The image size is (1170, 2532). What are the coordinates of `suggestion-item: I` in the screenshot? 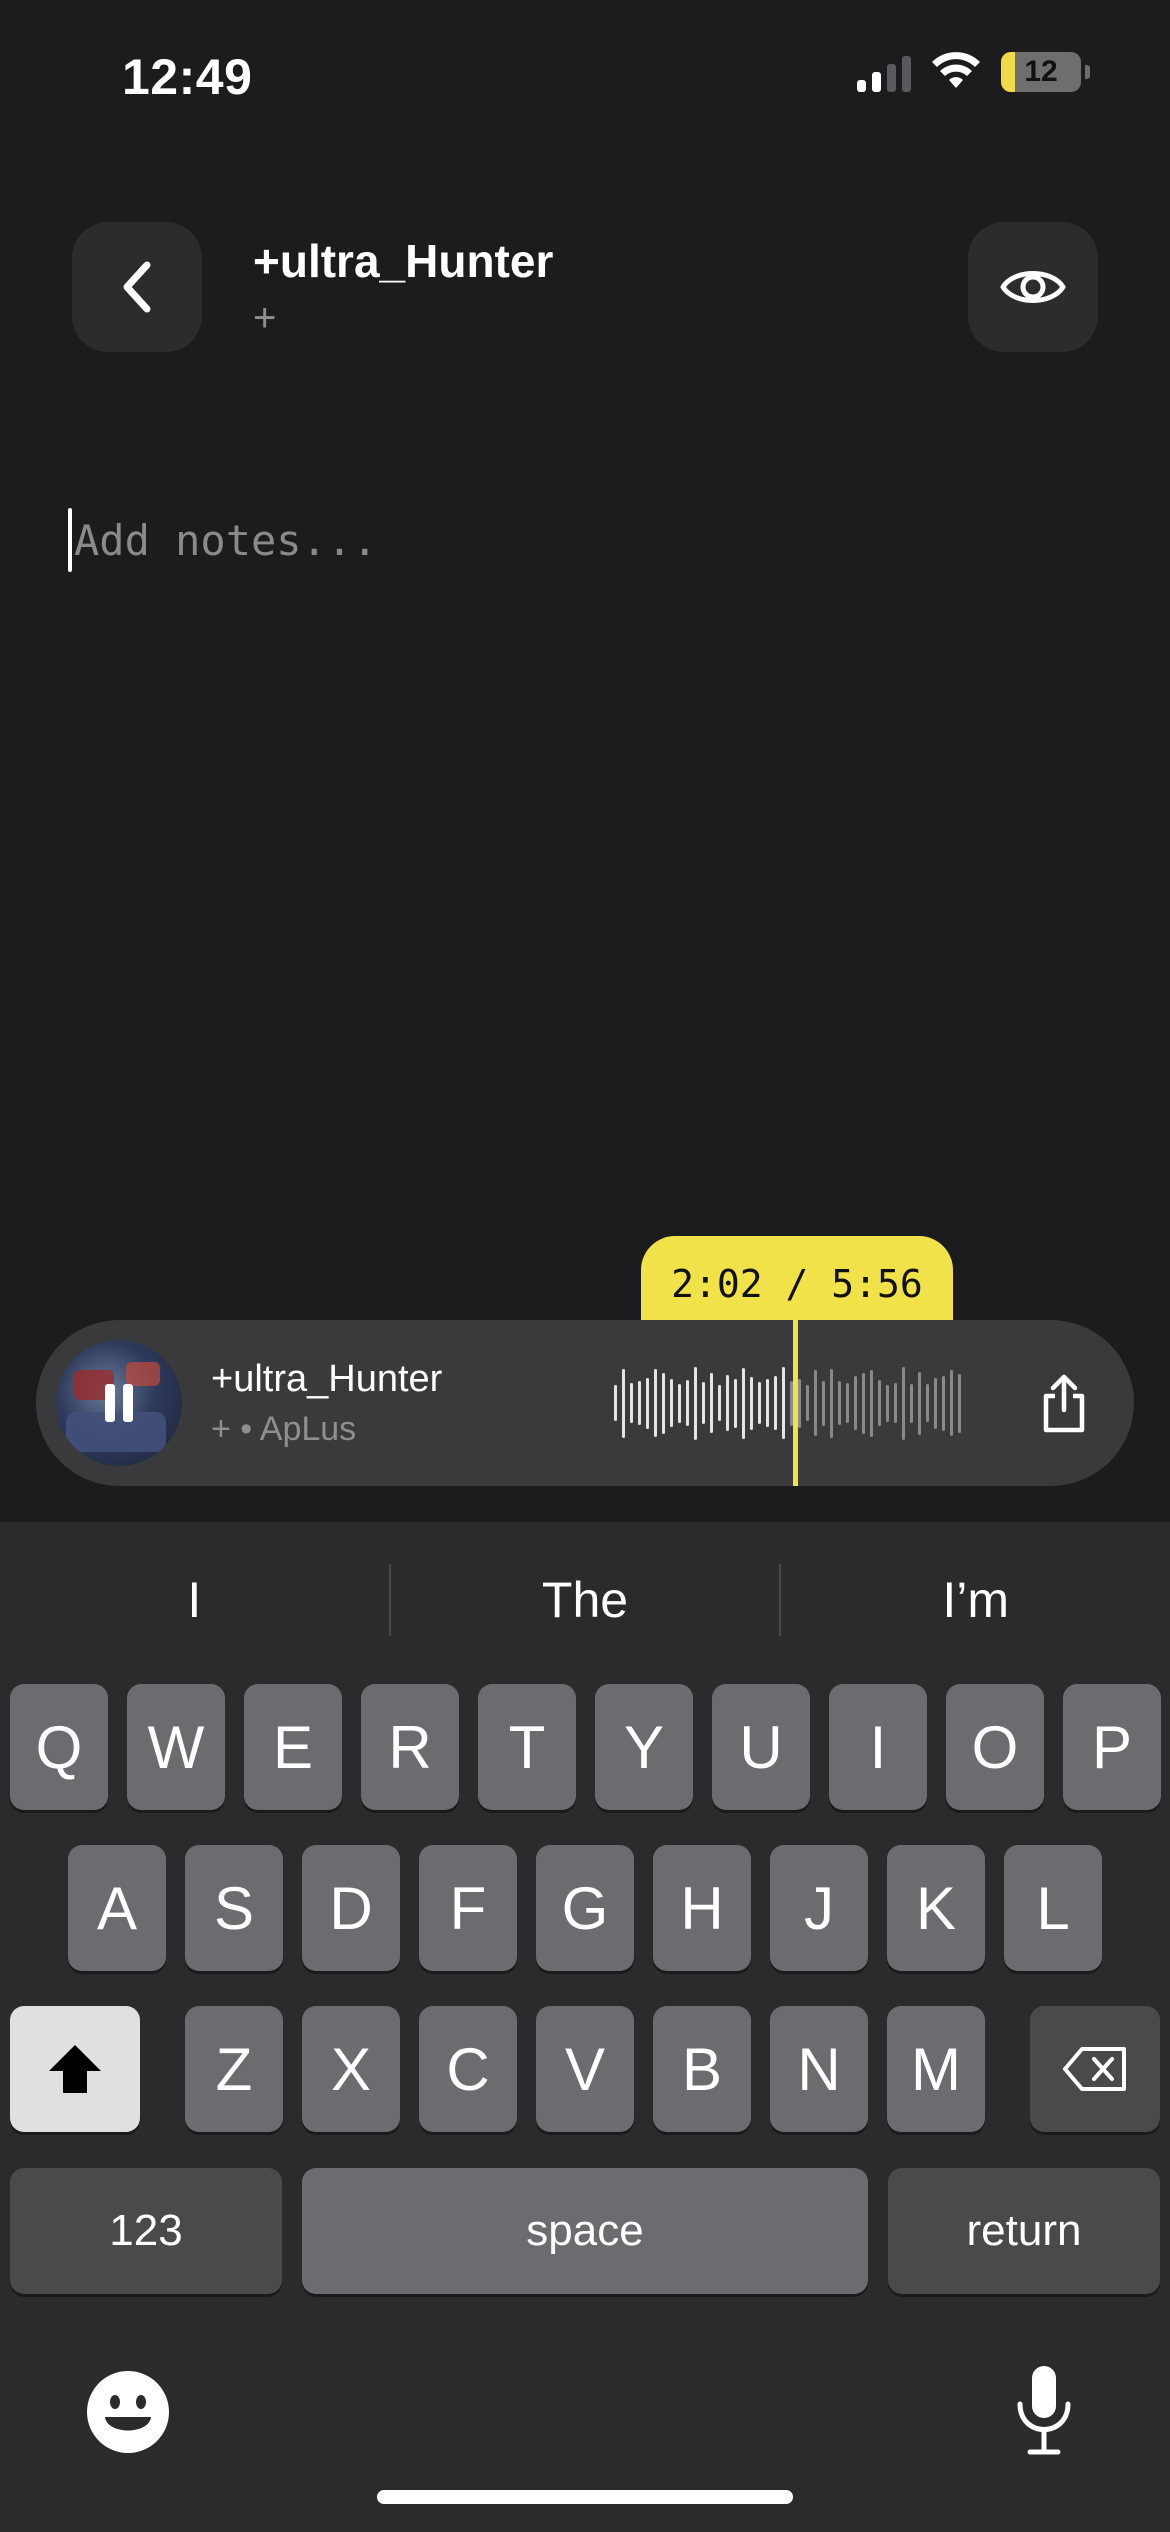 It's located at (194, 1600).